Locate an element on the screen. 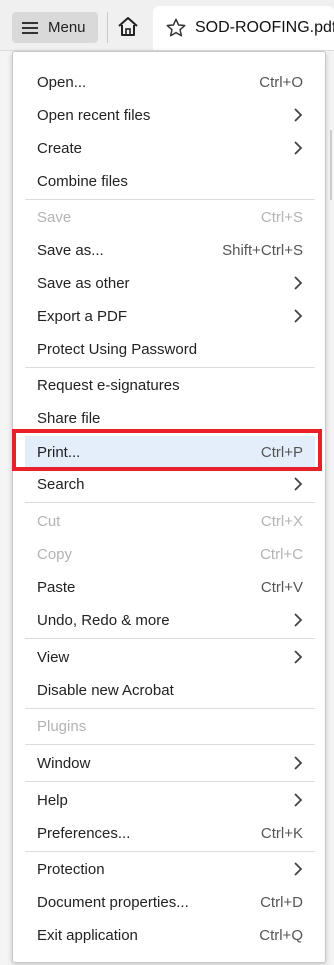  document-tab-title: SOD-ROOFING.pdf is located at coordinates (264, 27).